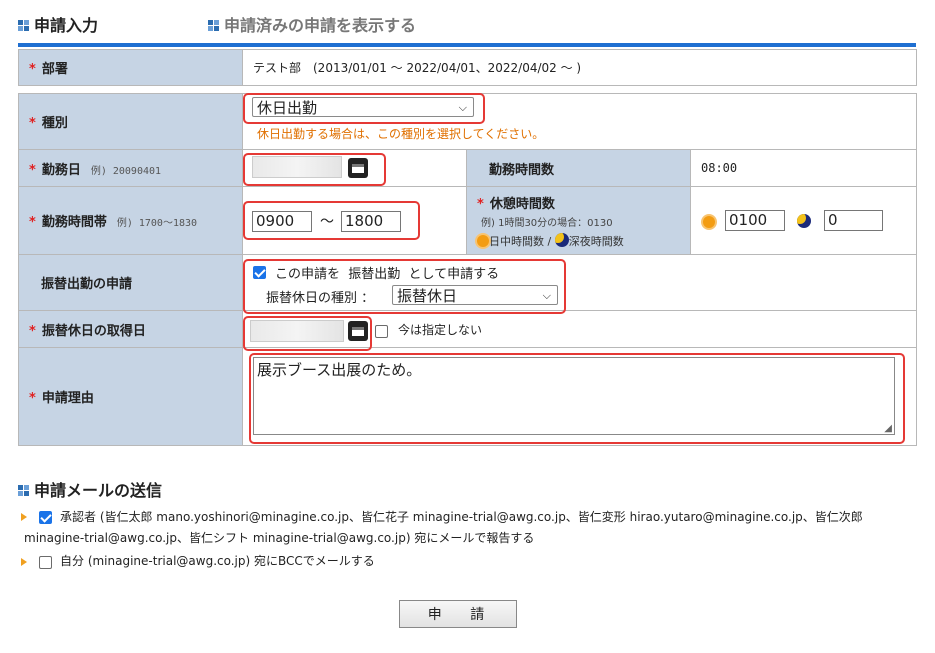 This screenshot has height=653, width=935. What do you see at coordinates (297, 331) in the screenshot?
I see `holiday-date-input` at bounding box center [297, 331].